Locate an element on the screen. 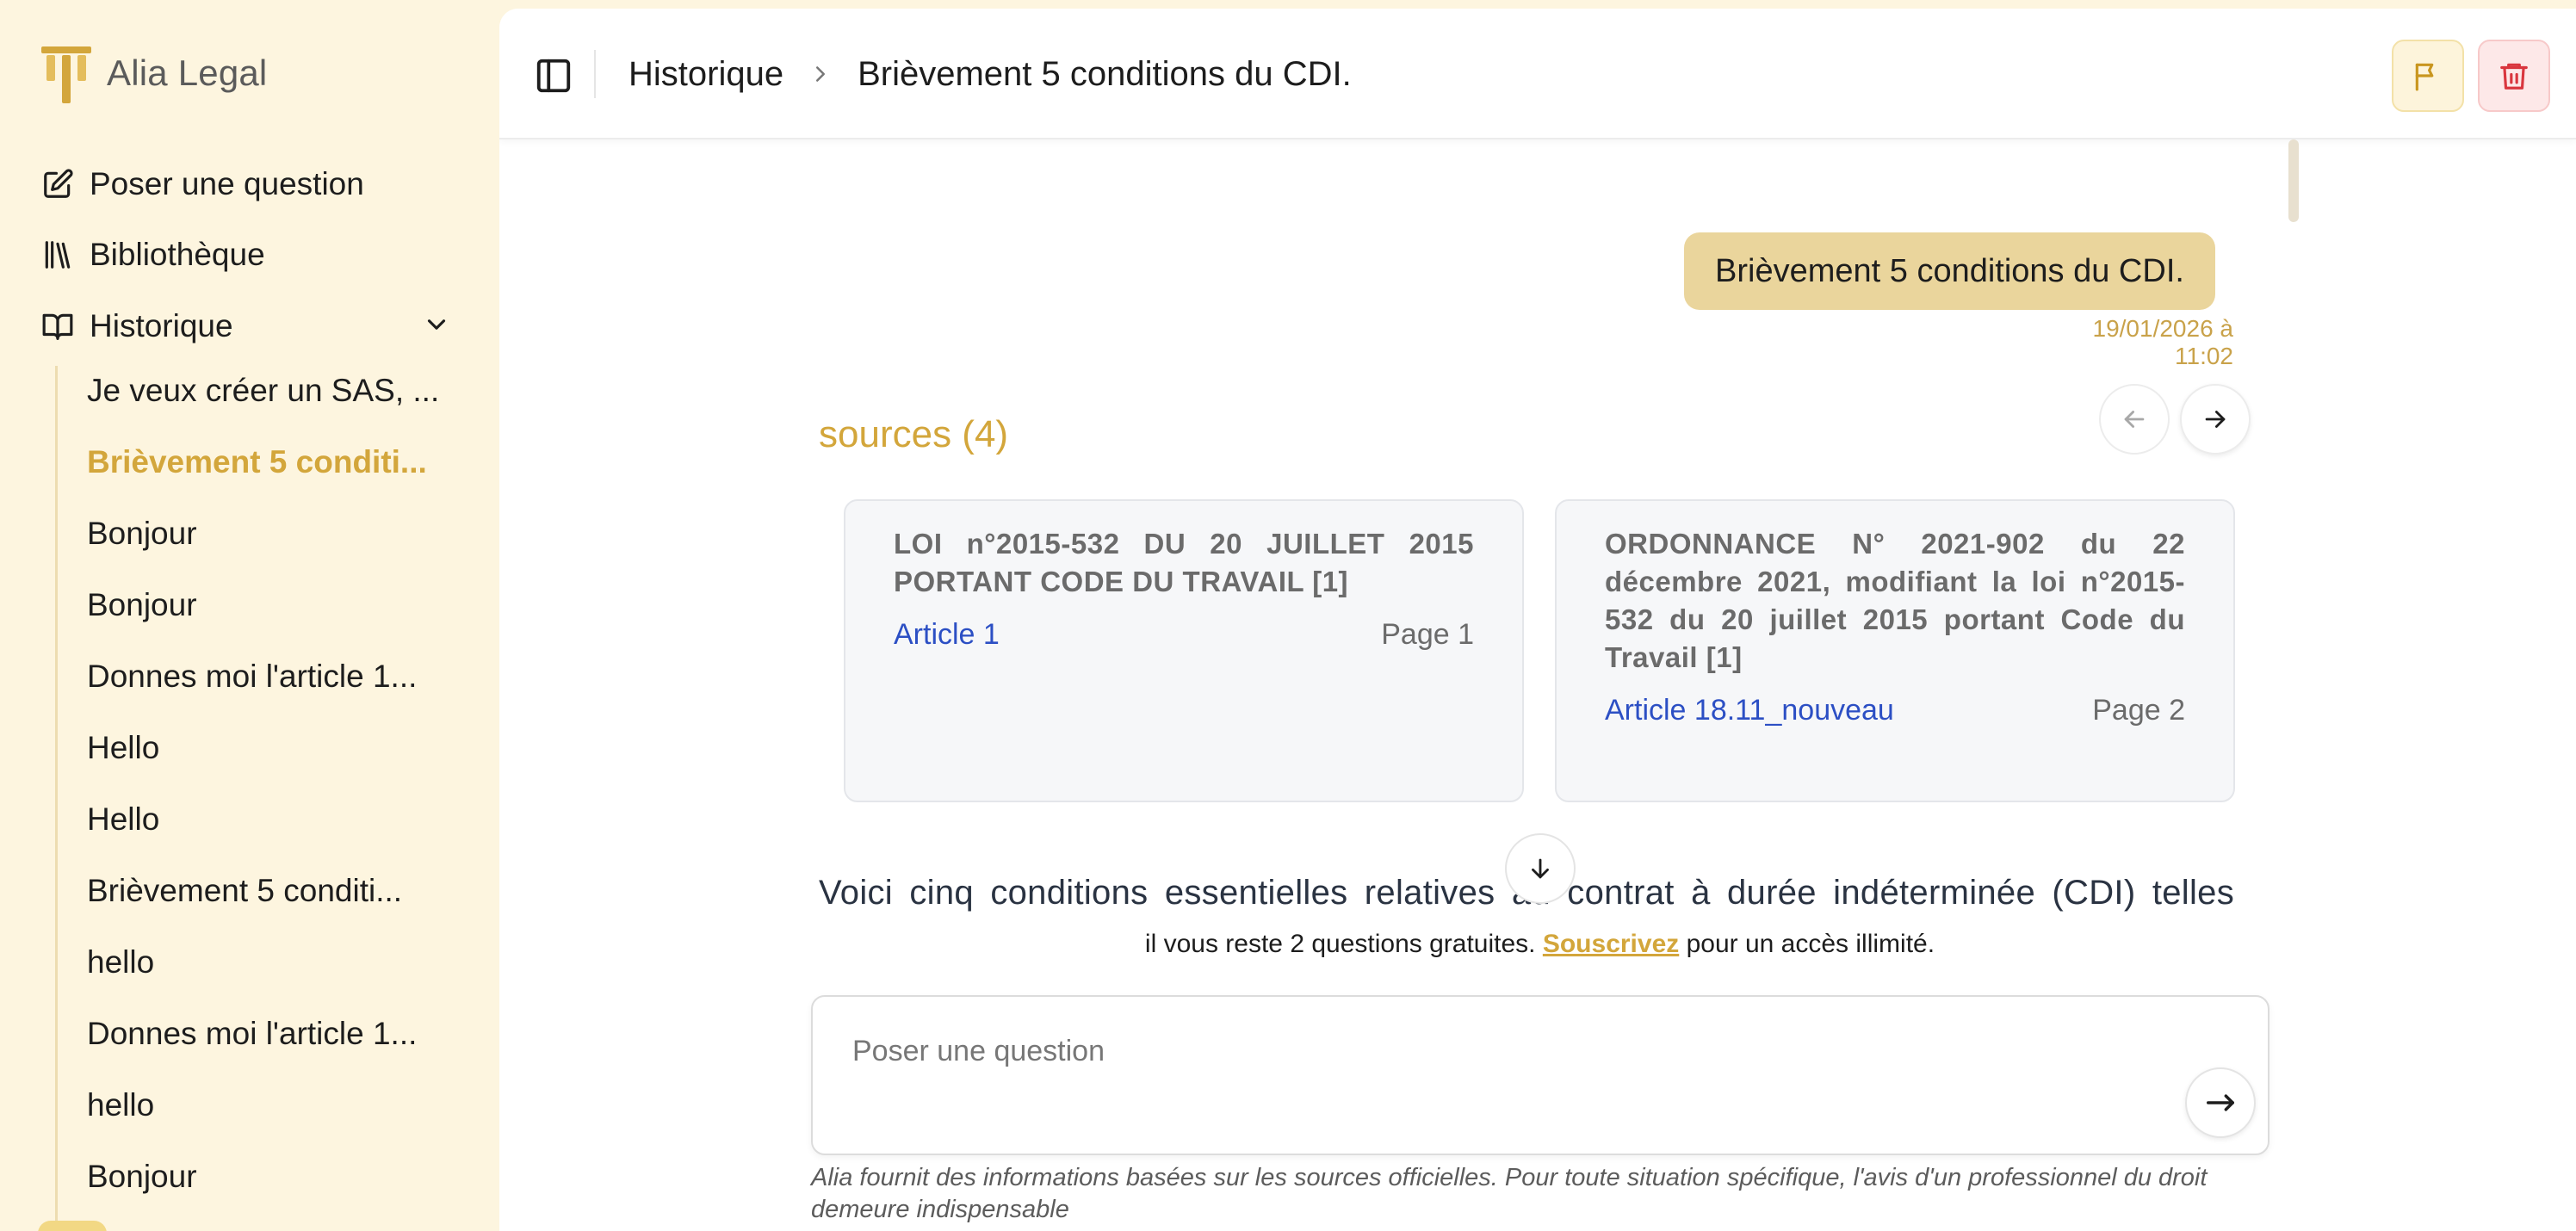  source-page: Page 1 is located at coordinates (1428, 634).